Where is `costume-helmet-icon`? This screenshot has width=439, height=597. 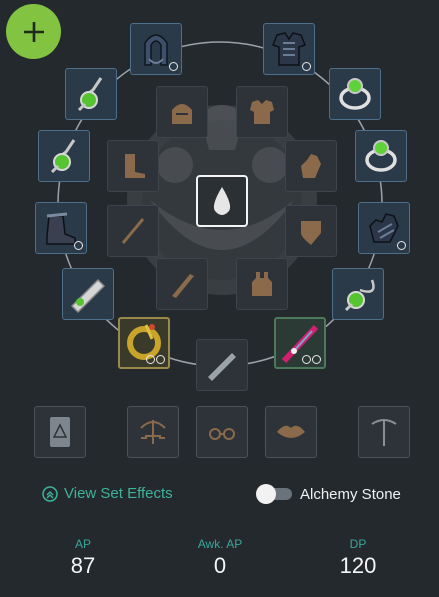
costume-helmet-icon is located at coordinates (182, 114).